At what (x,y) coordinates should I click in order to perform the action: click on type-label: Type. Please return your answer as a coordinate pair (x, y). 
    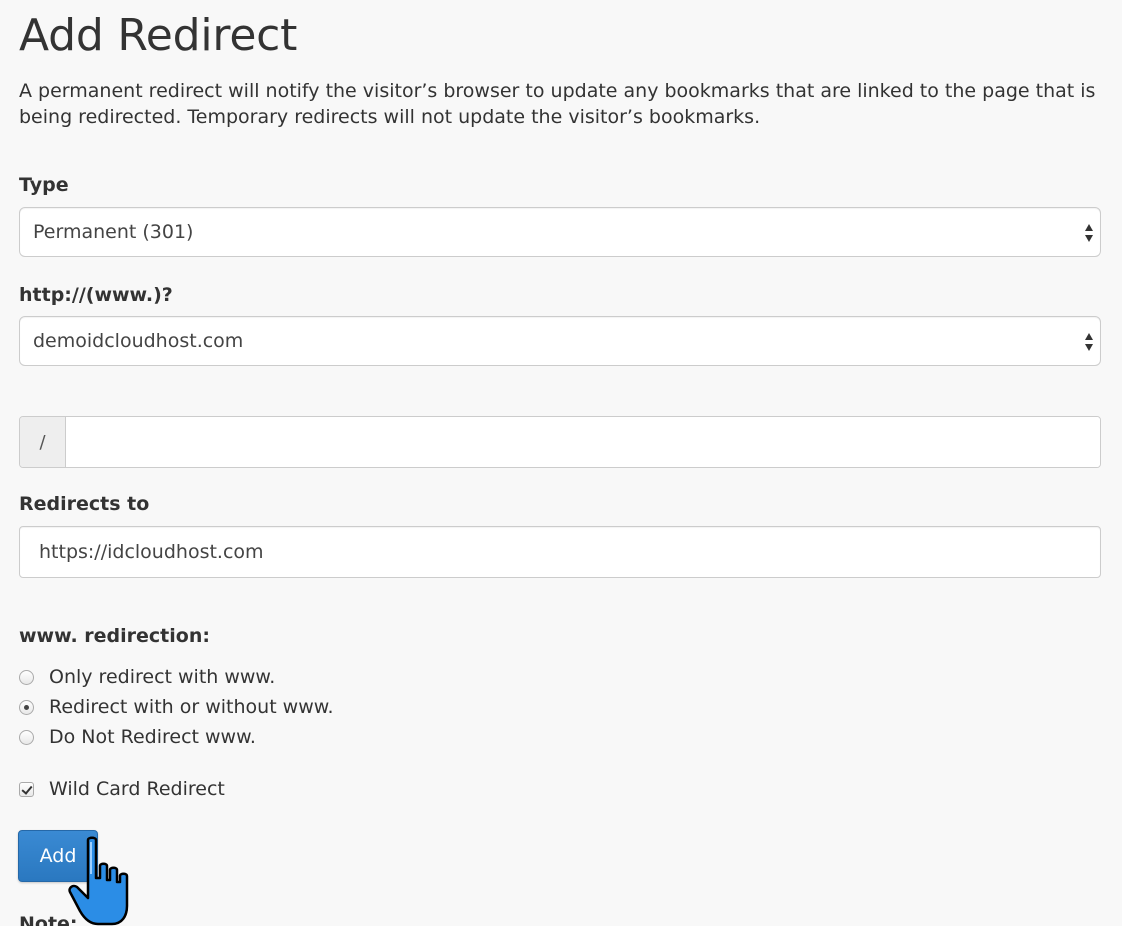
    Looking at the image, I should click on (44, 185).